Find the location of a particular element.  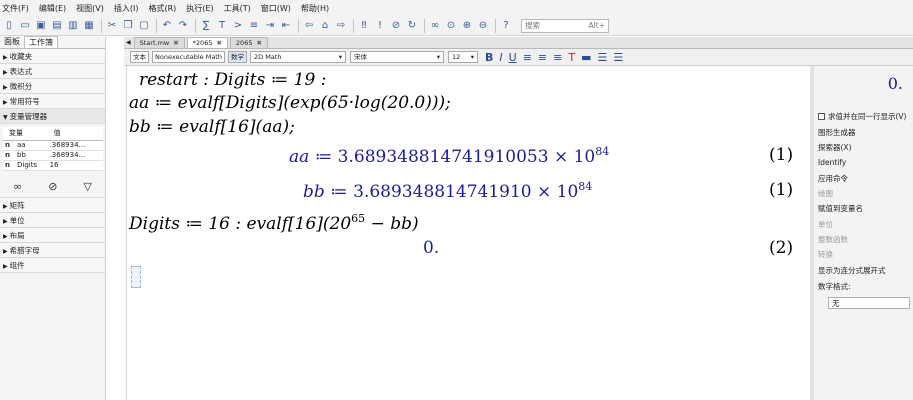

highlight-icon: ▬ is located at coordinates (586, 57).